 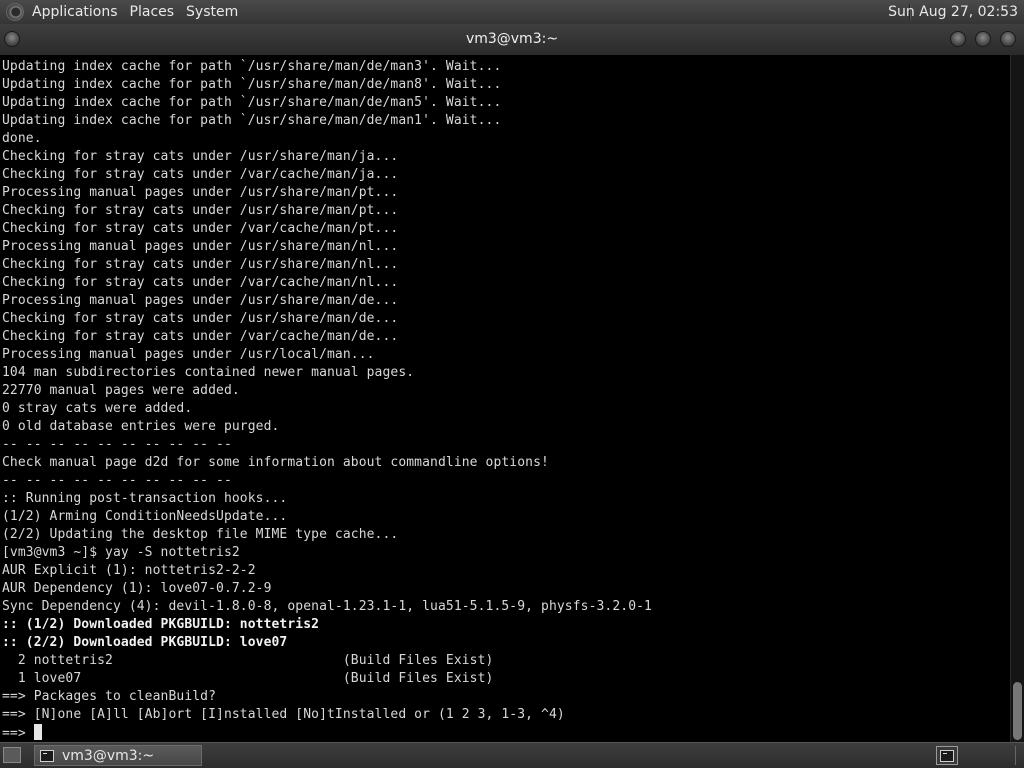 I want to click on terminal-line: 1 love07 (Build Files Exist), so click(x=248, y=678).